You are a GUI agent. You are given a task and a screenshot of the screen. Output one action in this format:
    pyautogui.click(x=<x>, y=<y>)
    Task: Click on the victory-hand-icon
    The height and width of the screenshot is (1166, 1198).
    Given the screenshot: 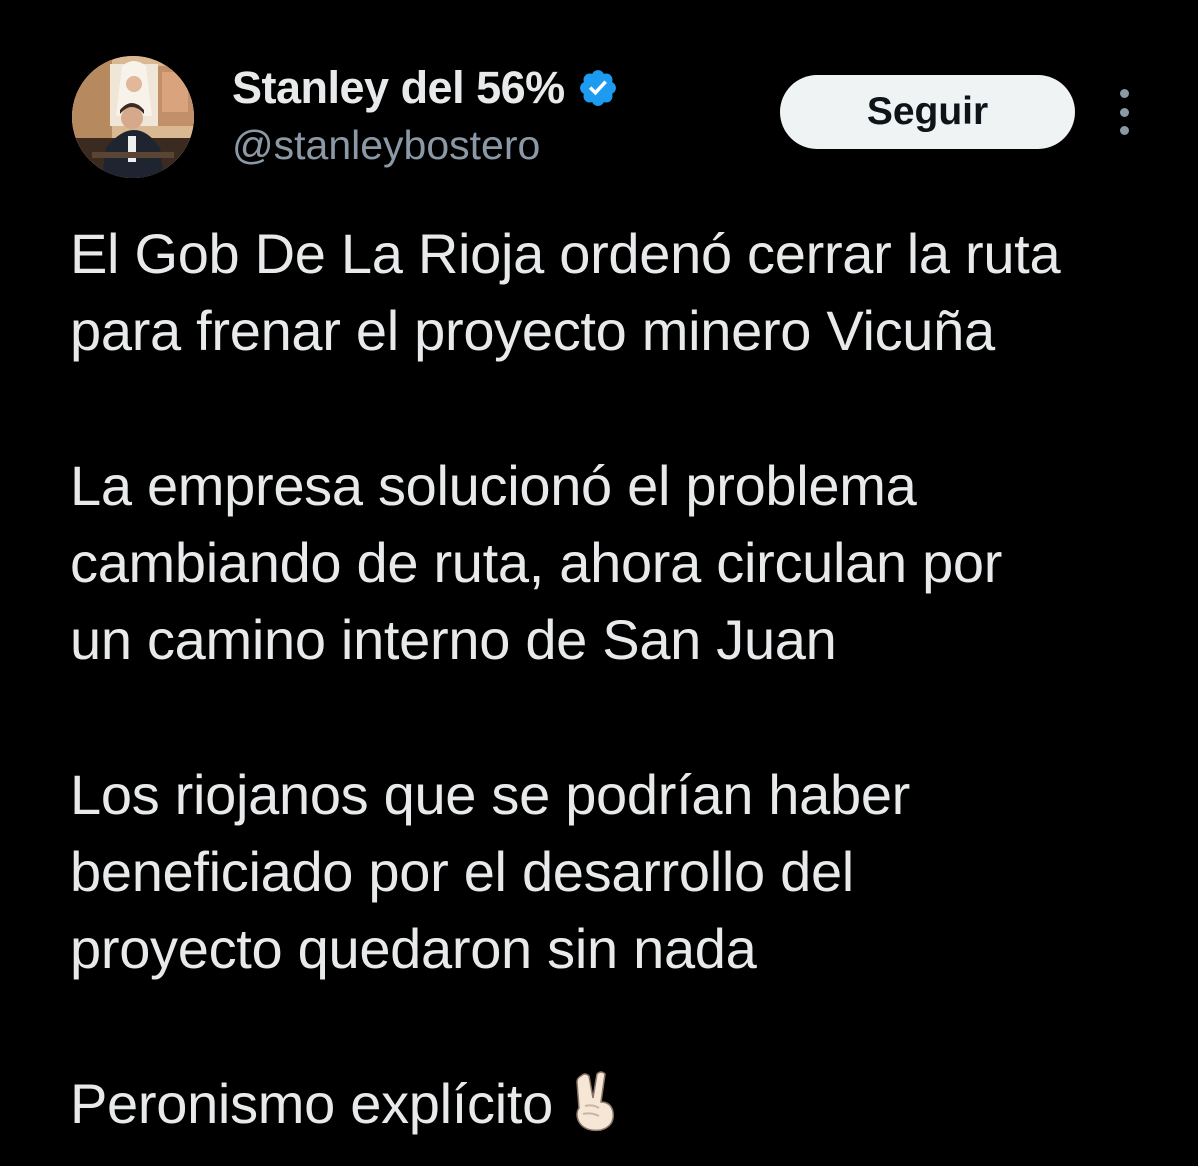 What is the action you would take?
    pyautogui.click(x=595, y=1101)
    